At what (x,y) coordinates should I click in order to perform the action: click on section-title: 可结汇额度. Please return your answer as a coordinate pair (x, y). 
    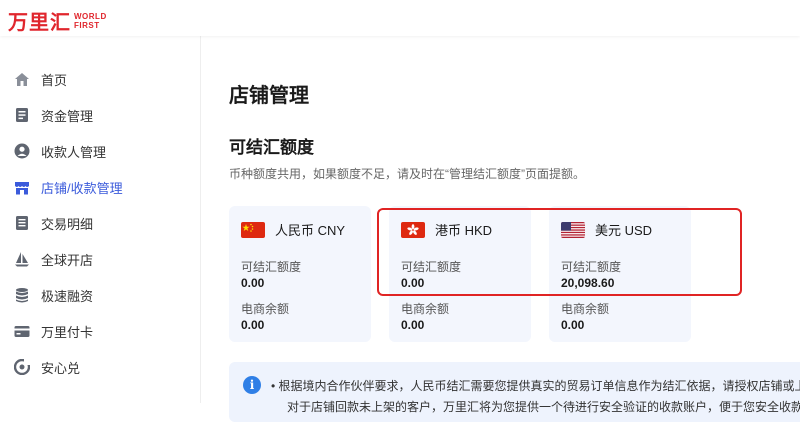
    Looking at the image, I should click on (271, 147).